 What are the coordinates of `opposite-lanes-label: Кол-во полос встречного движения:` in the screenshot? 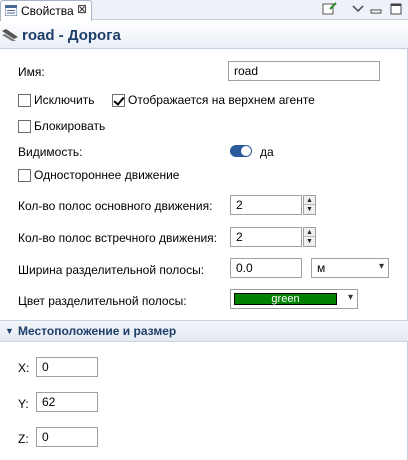 It's located at (118, 238).